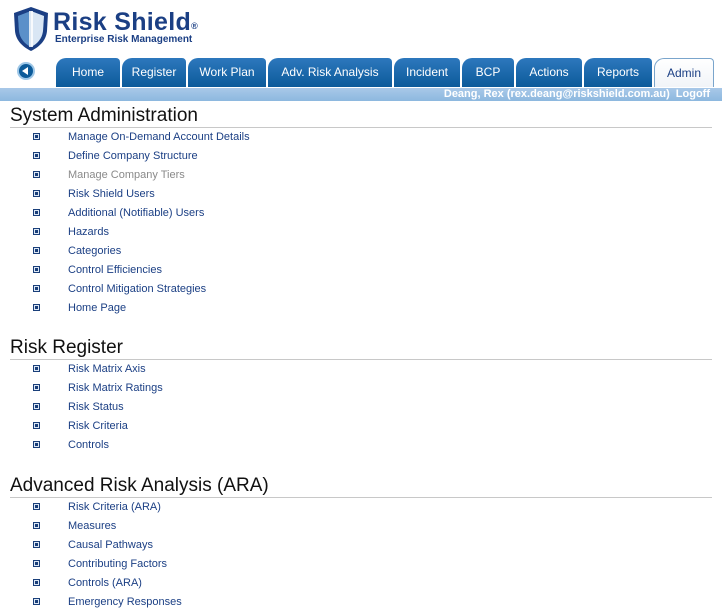 This screenshot has width=722, height=609. Describe the element at coordinates (126, 22) in the screenshot. I see `brand-name: Risk Shield®` at that location.